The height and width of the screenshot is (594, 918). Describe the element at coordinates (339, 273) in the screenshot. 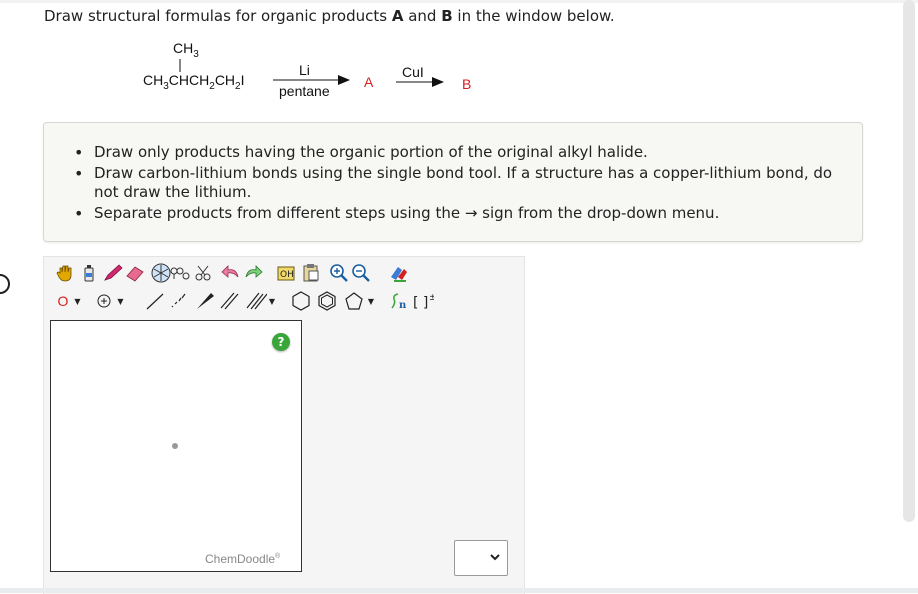

I see `zoom-in-icon` at that location.